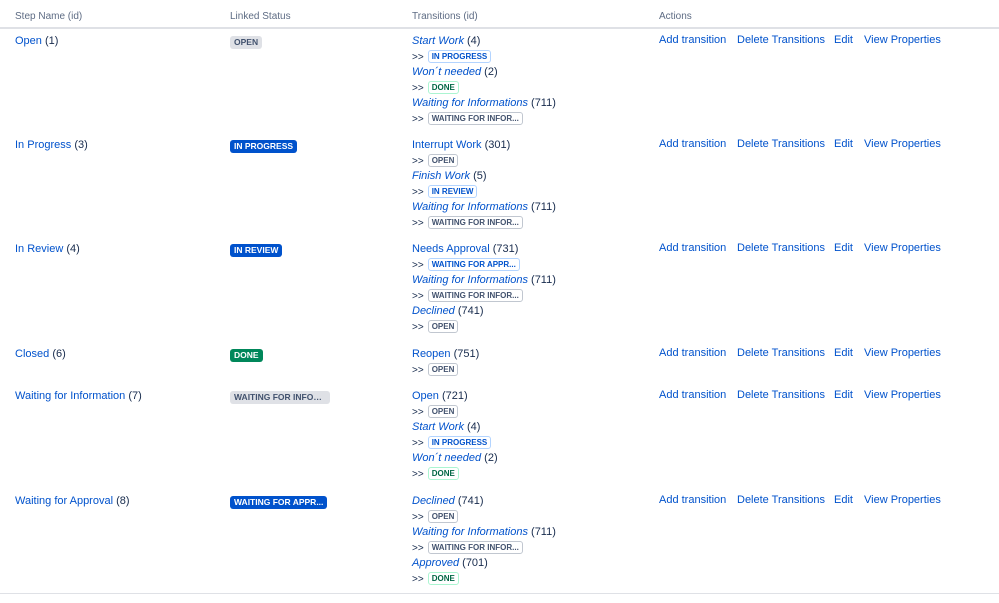 This screenshot has width=999, height=603. Describe the element at coordinates (447, 145) in the screenshot. I see `transition-link: Interrupt Work` at that location.